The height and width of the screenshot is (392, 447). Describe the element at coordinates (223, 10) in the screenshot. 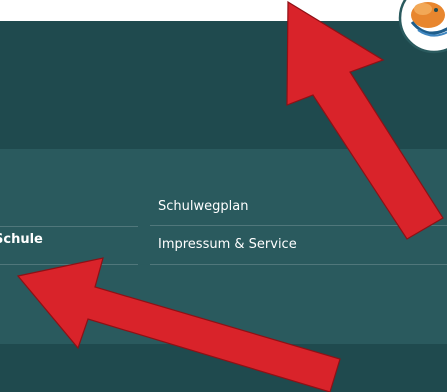

I see `top-white-bar` at that location.